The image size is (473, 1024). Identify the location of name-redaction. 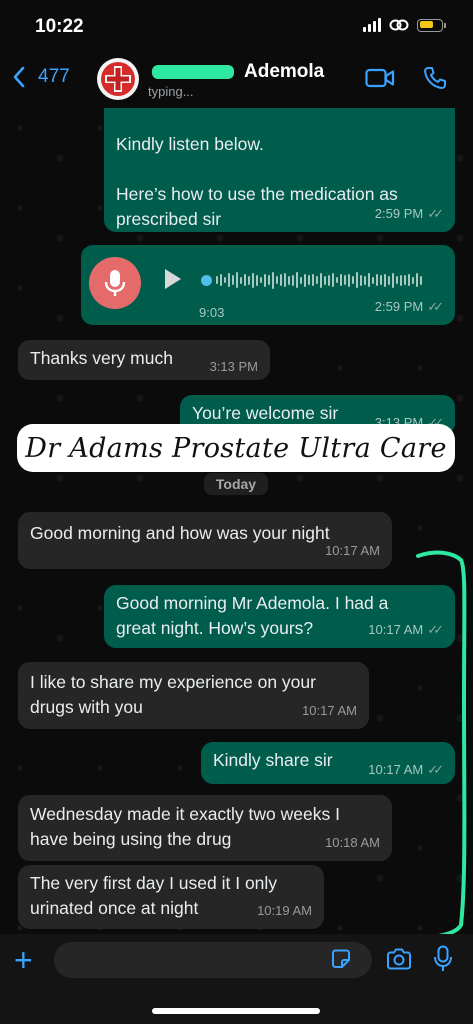
(193, 72).